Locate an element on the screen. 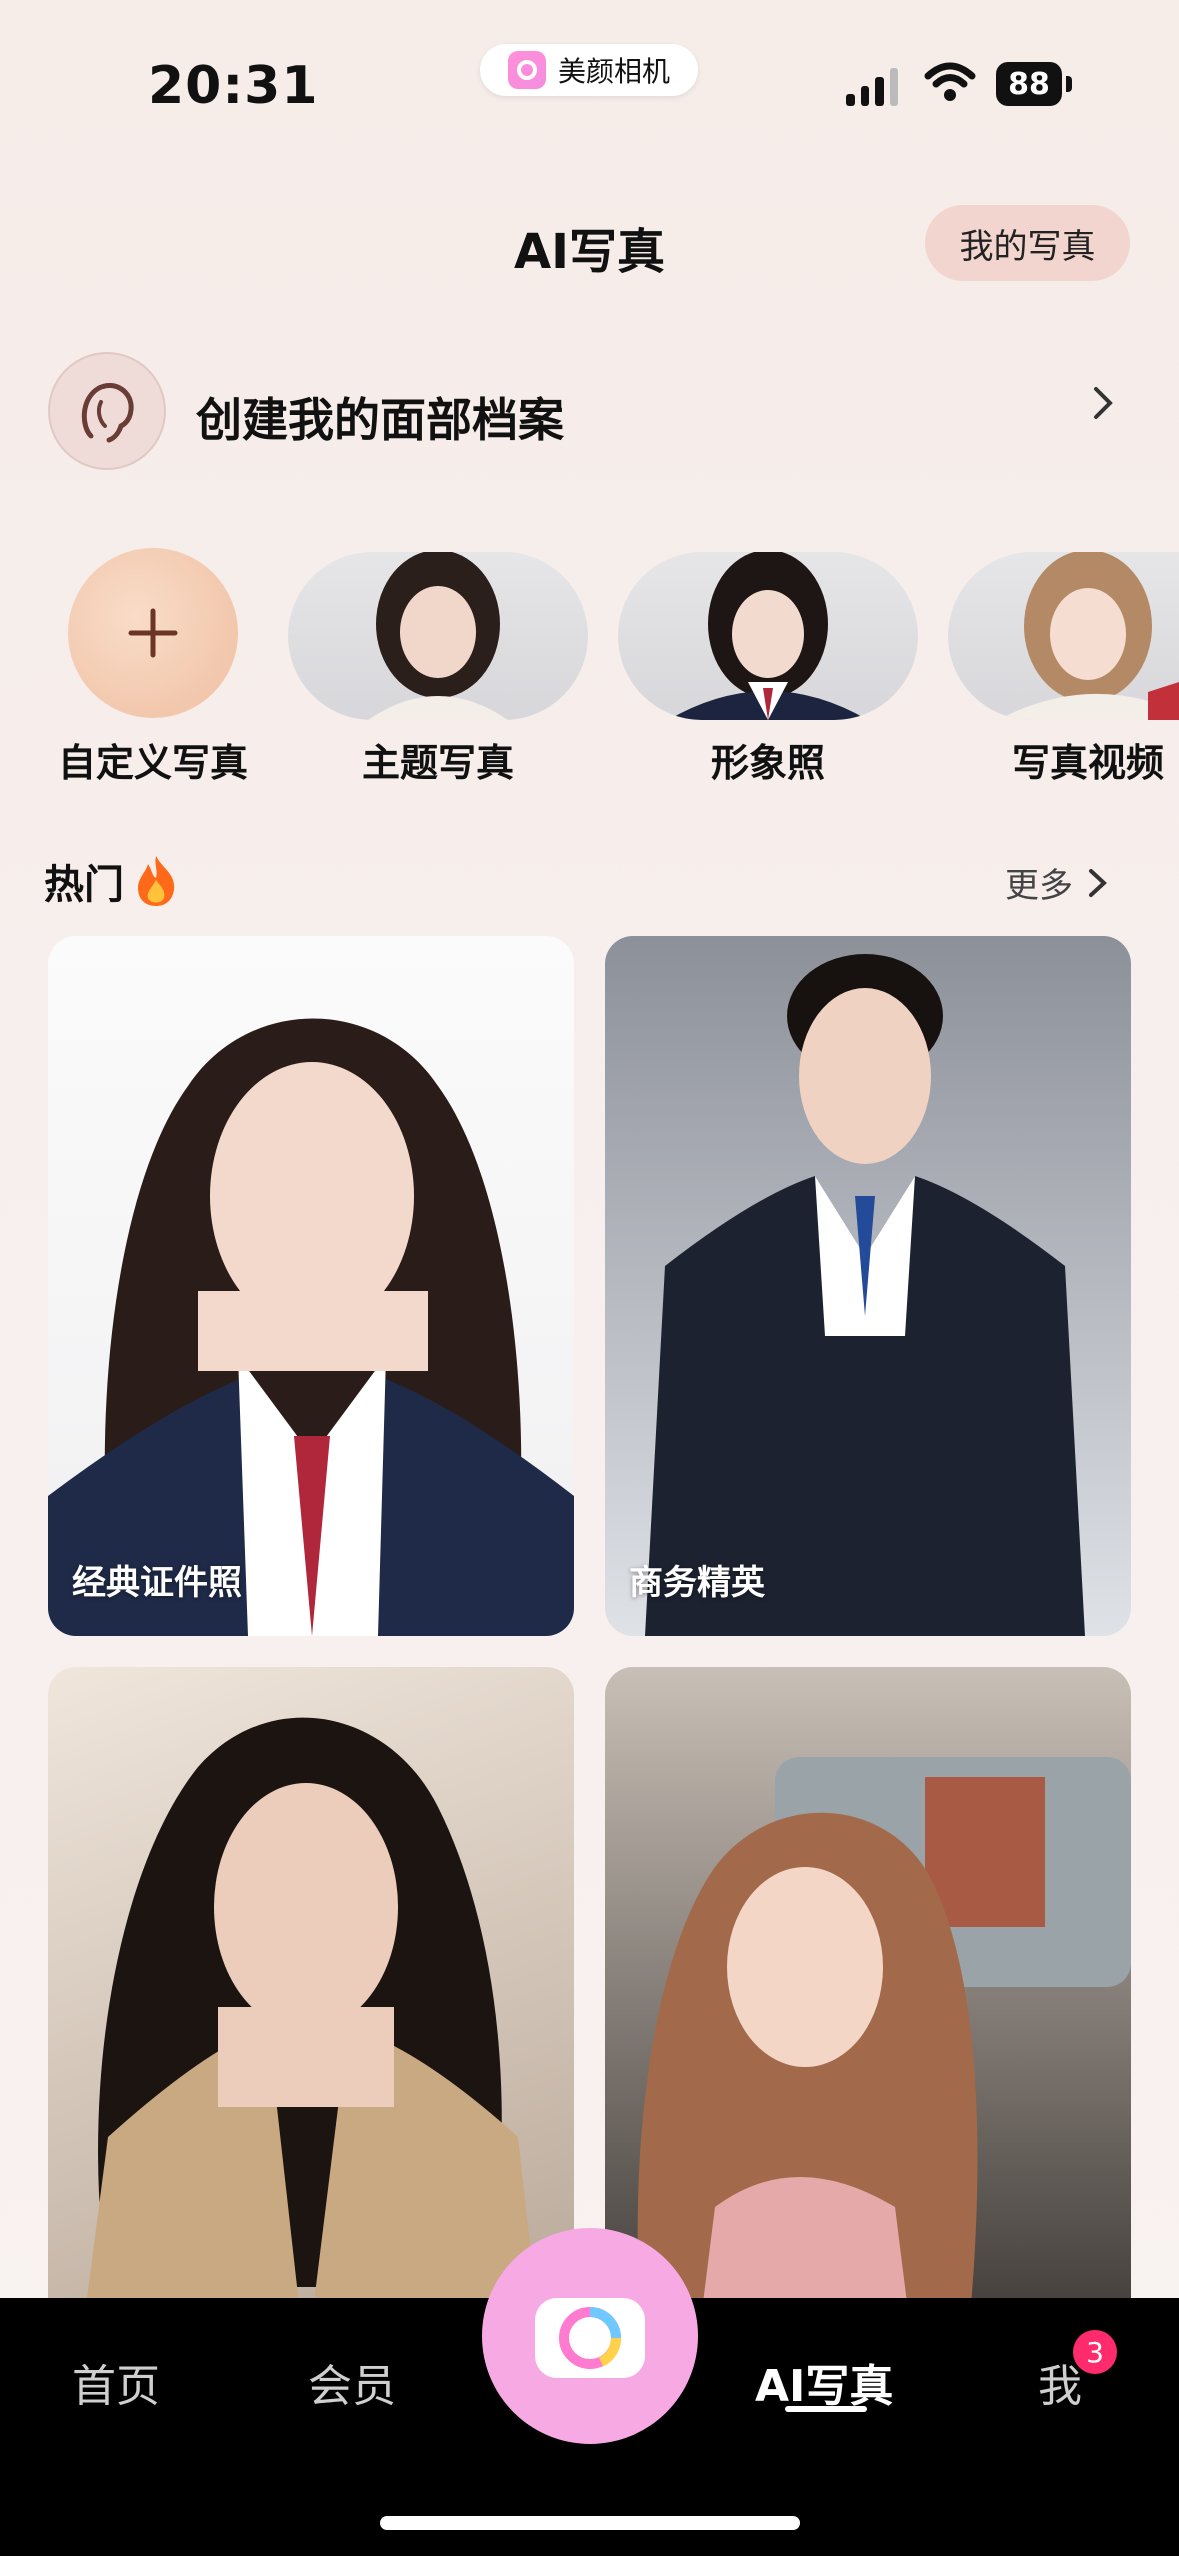 This screenshot has height=2556, width=1179. battery-level: 88 is located at coordinates (1029, 84).